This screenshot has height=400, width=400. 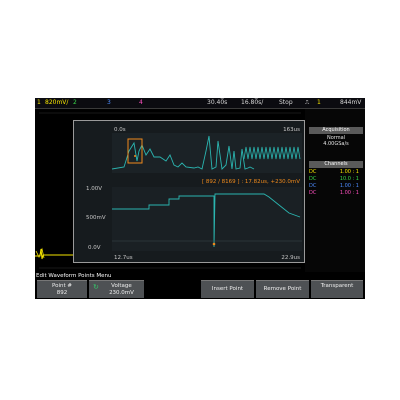 What do you see at coordinates (336, 130) in the screenshot?
I see `acquisition-header: Acquisition` at bounding box center [336, 130].